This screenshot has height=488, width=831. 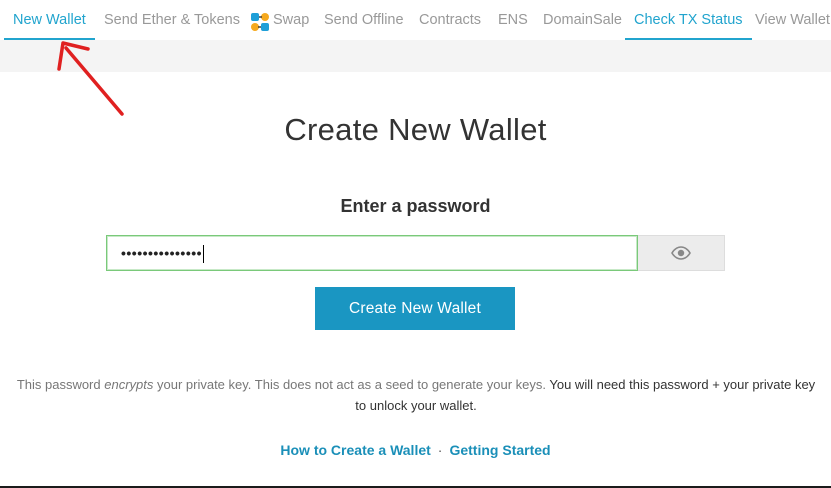 I want to click on how-to-create-wallet-link: How to Create a Wallet, so click(x=355, y=450).